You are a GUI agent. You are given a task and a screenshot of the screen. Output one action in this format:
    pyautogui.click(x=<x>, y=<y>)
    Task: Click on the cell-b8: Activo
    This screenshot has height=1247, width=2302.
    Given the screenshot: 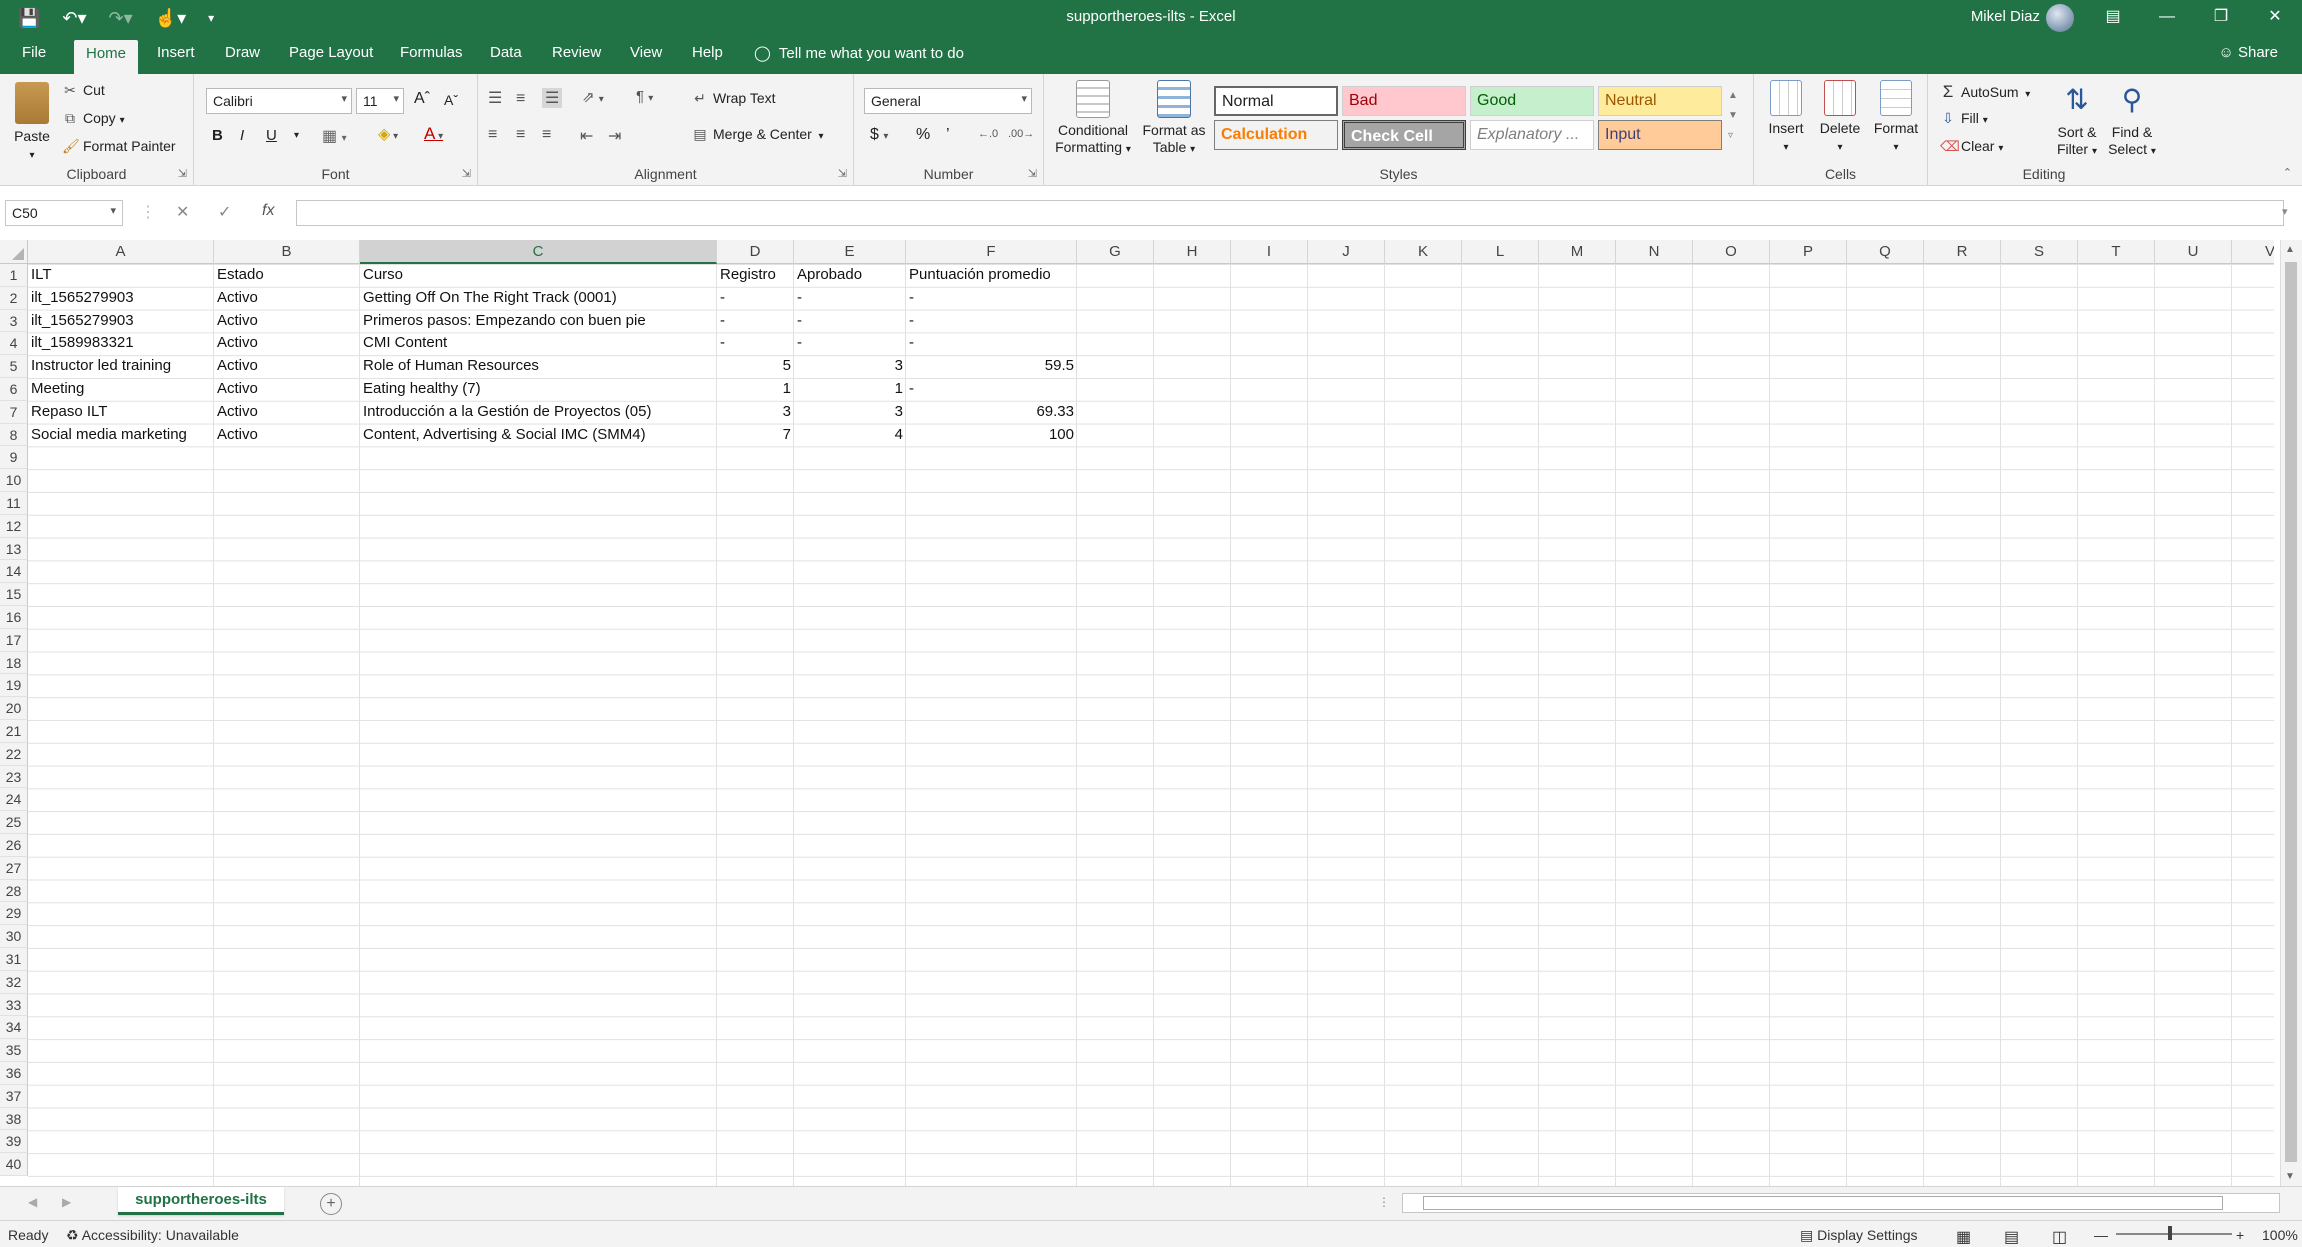 What is the action you would take?
    pyautogui.click(x=287, y=435)
    